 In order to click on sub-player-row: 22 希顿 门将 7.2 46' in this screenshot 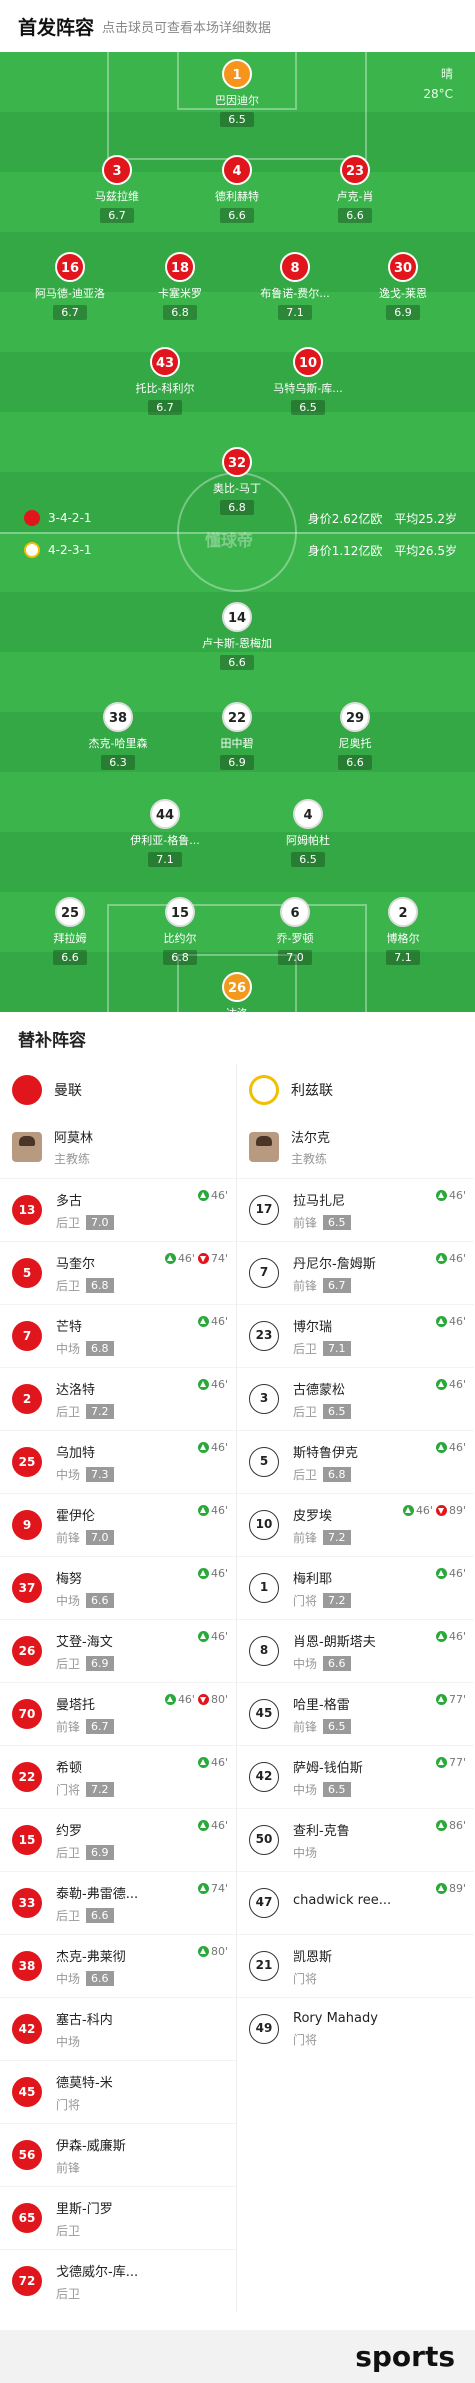, I will do `click(118, 1776)`.